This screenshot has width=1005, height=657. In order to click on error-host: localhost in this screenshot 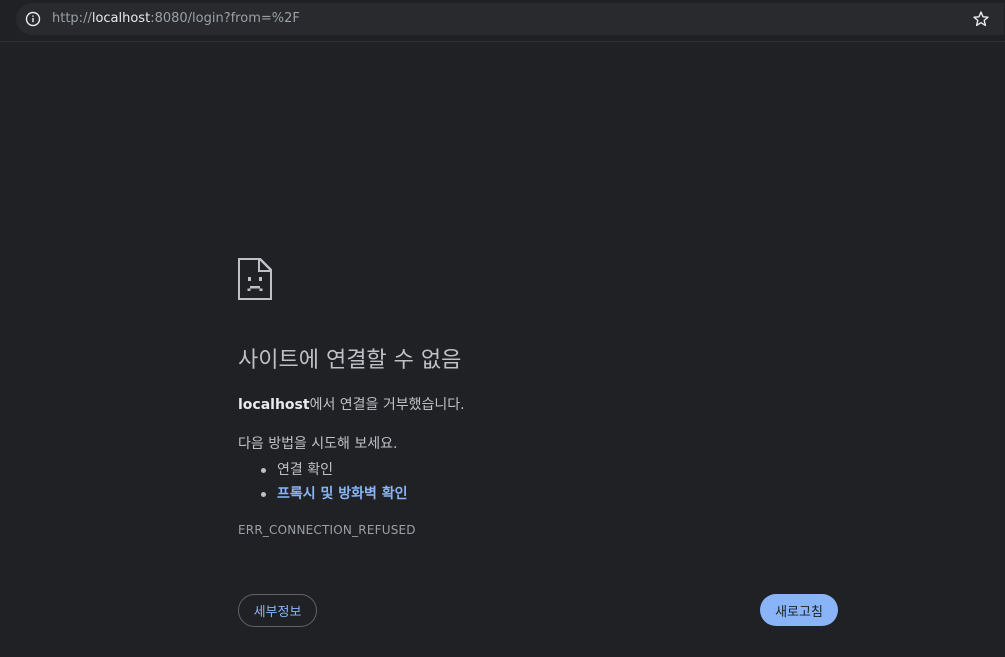, I will do `click(274, 405)`.